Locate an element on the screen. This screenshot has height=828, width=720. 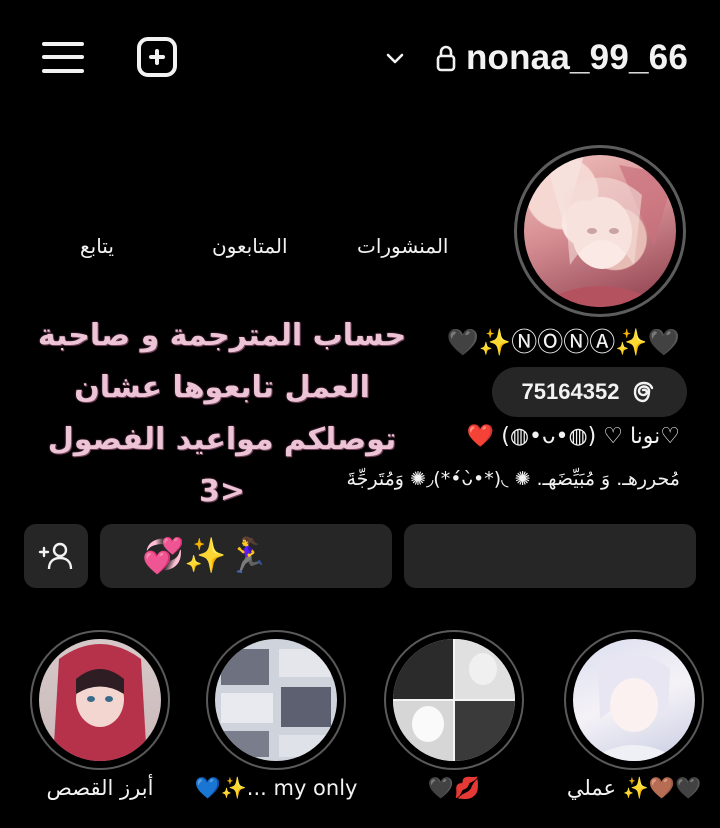
threads-icon is located at coordinates (644, 392).